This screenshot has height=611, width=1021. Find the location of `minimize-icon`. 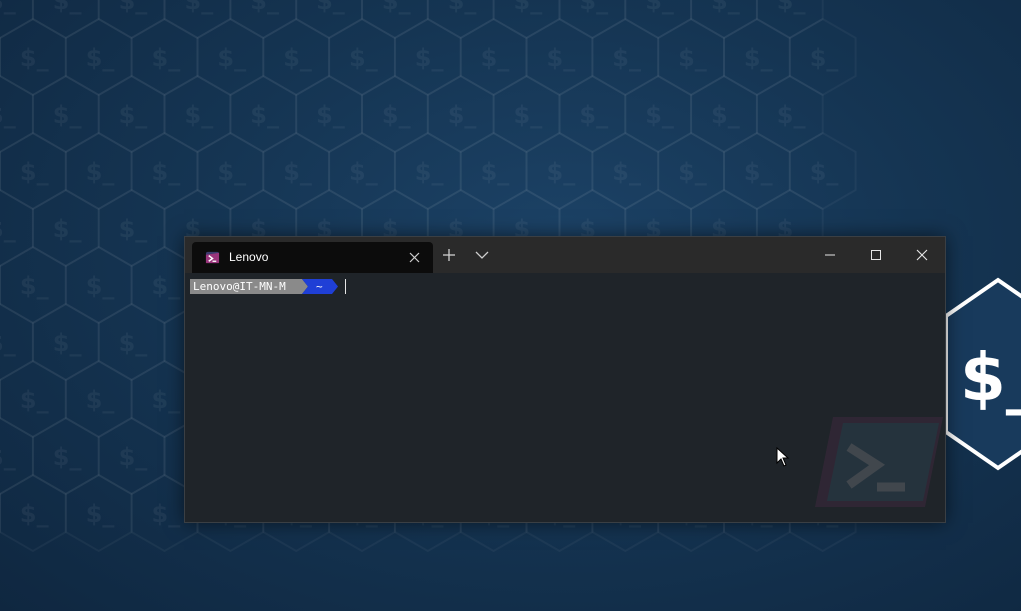

minimize-icon is located at coordinates (830, 255).